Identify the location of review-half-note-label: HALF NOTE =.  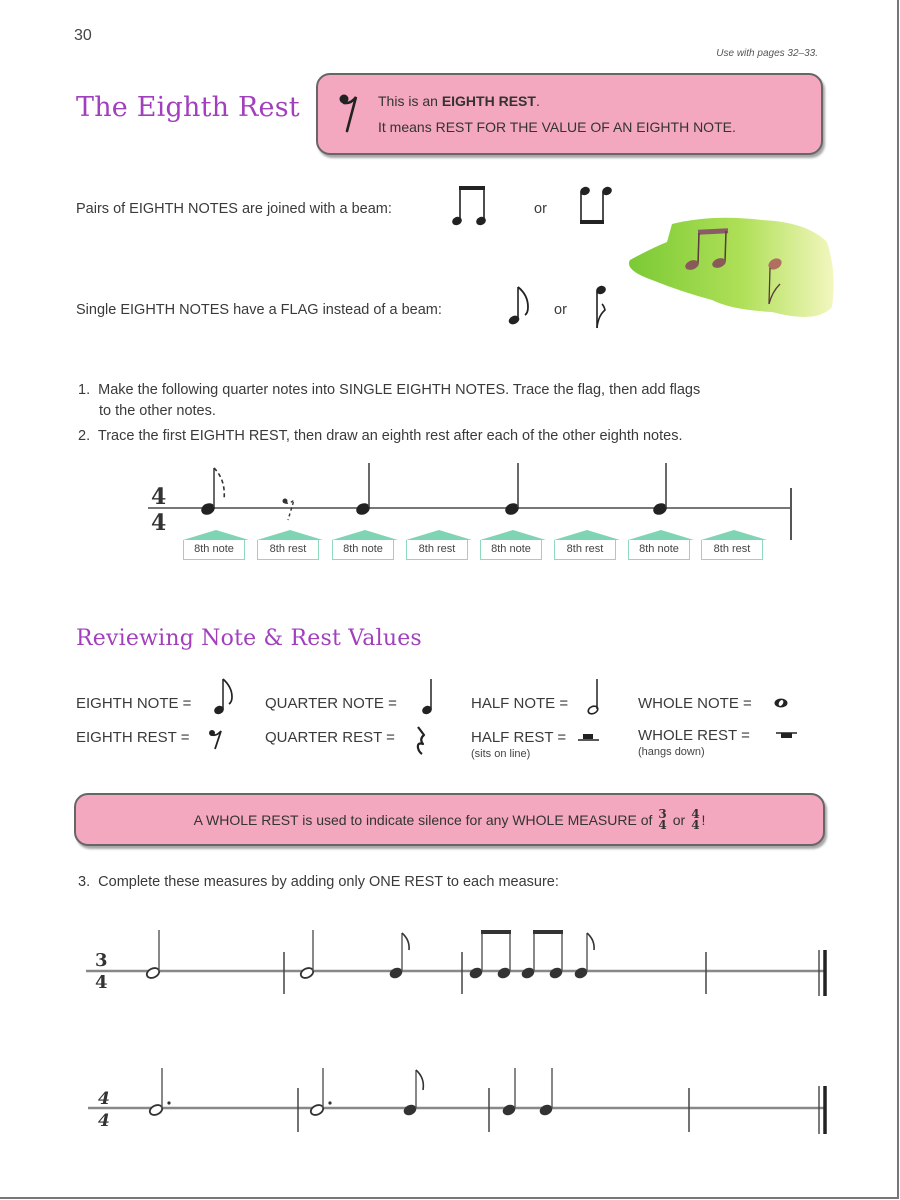
(520, 703).